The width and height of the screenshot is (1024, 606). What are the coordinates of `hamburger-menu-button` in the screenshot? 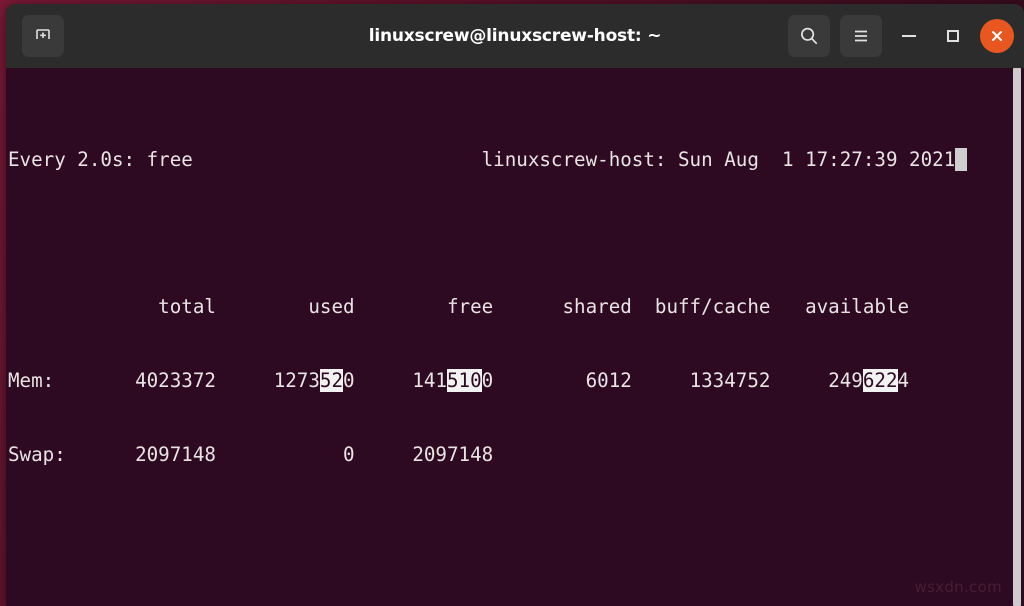 It's located at (861, 36).